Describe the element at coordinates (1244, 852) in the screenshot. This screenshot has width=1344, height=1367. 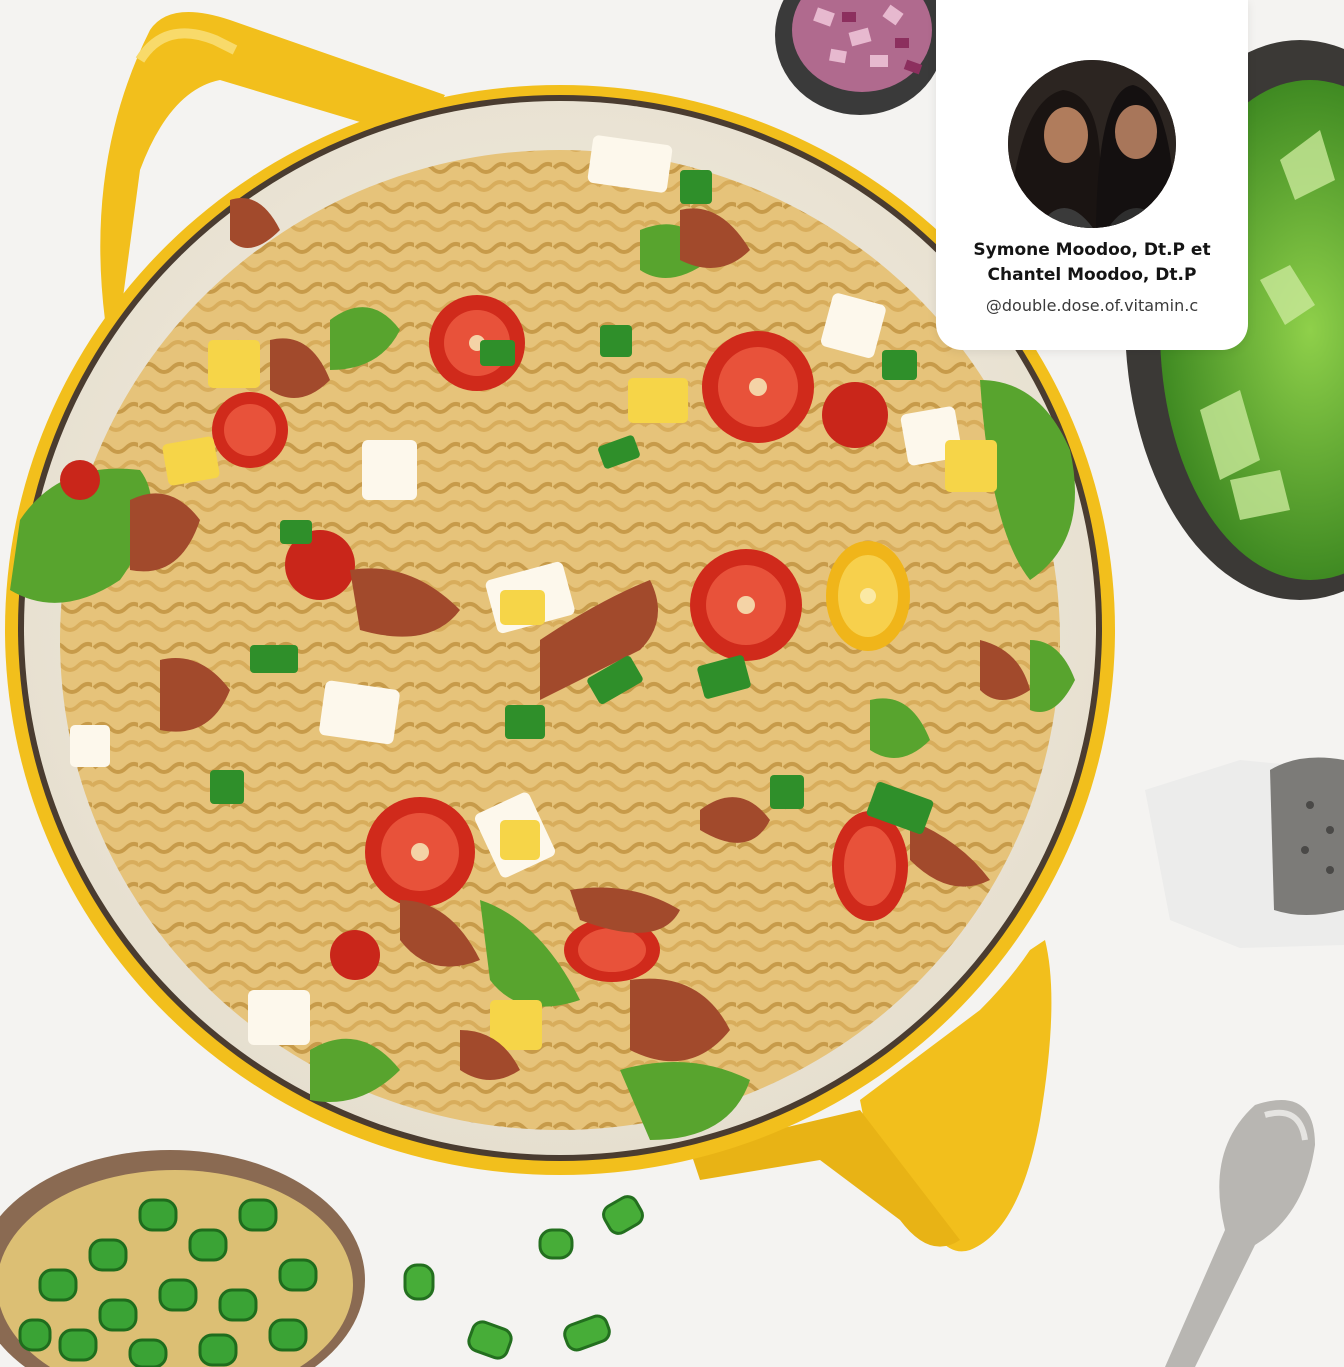
I see `salt-shaker` at that location.